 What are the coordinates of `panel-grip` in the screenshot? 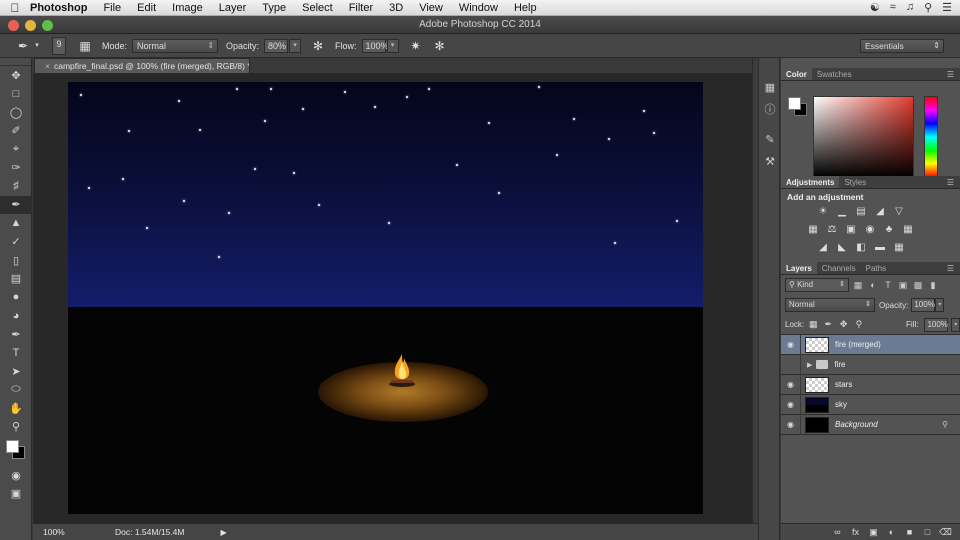 It's located at (15, 62).